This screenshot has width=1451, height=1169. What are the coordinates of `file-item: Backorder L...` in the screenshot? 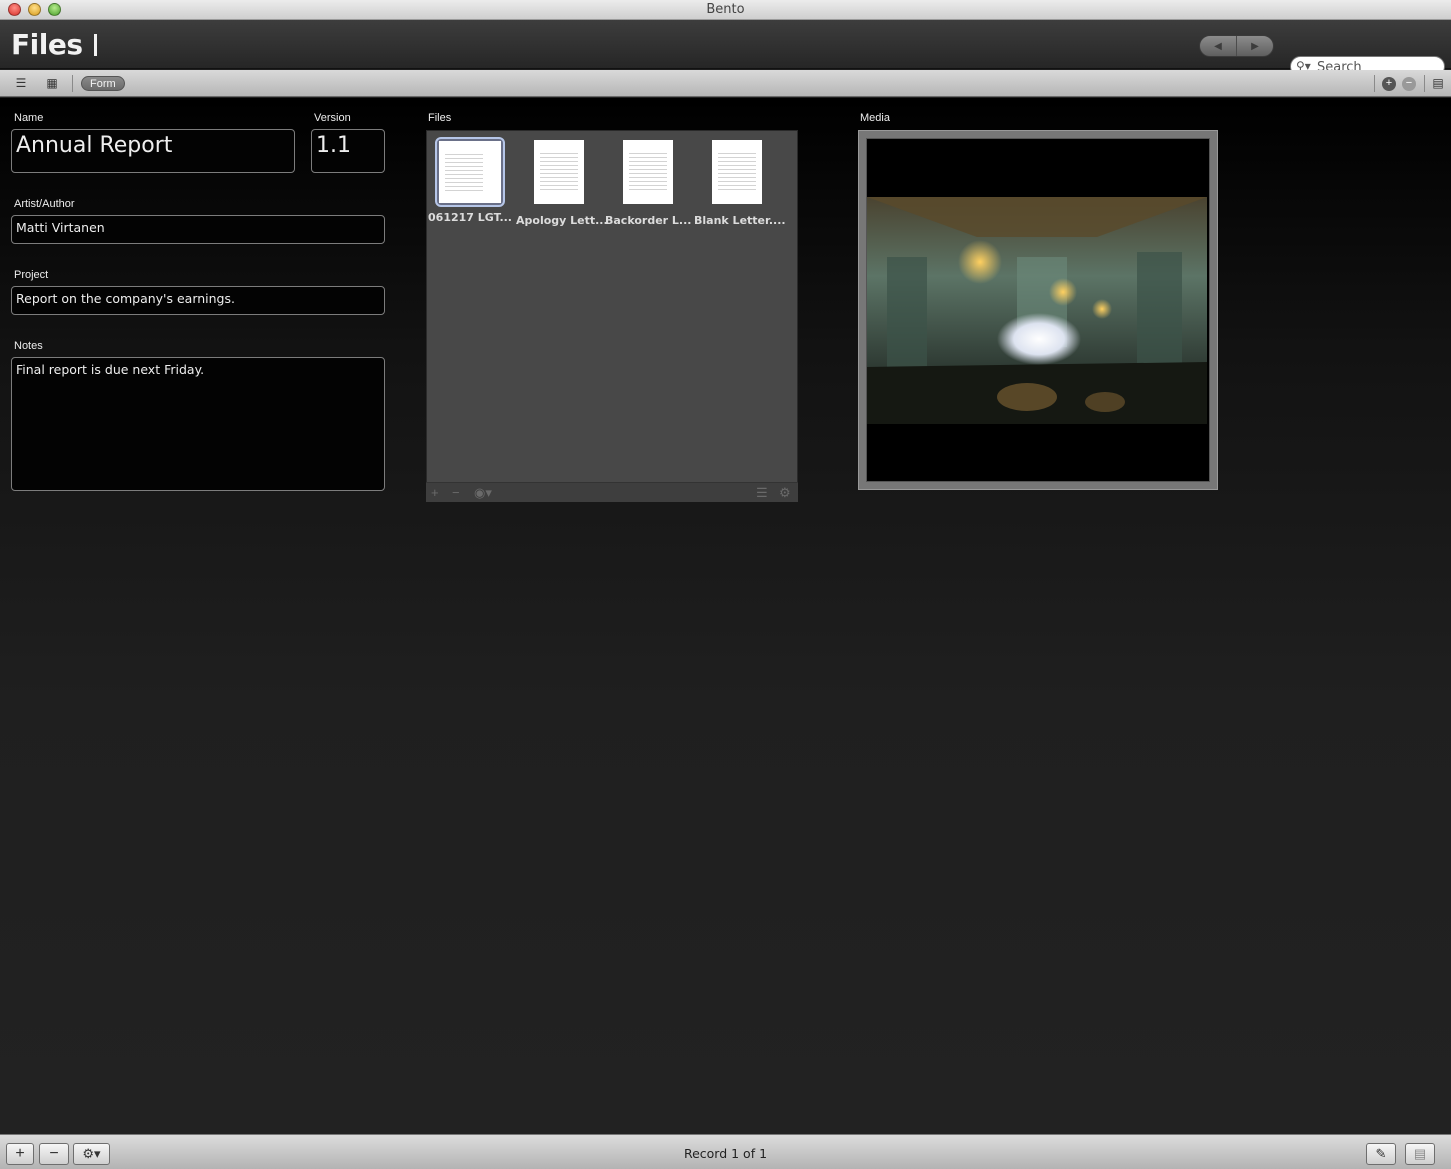 It's located at (648, 183).